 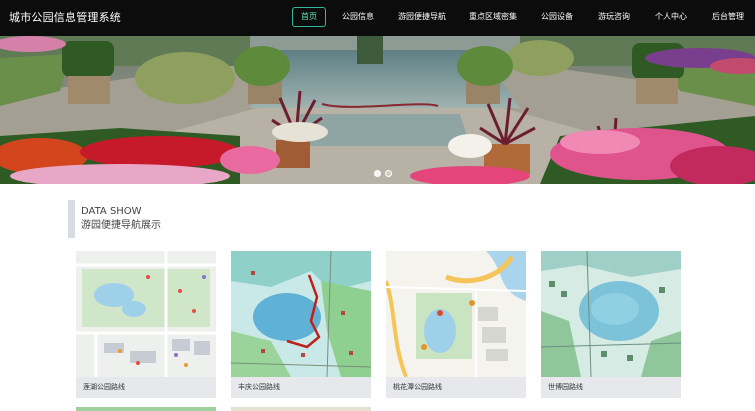 I want to click on nav-home: 首页, so click(x=309, y=17).